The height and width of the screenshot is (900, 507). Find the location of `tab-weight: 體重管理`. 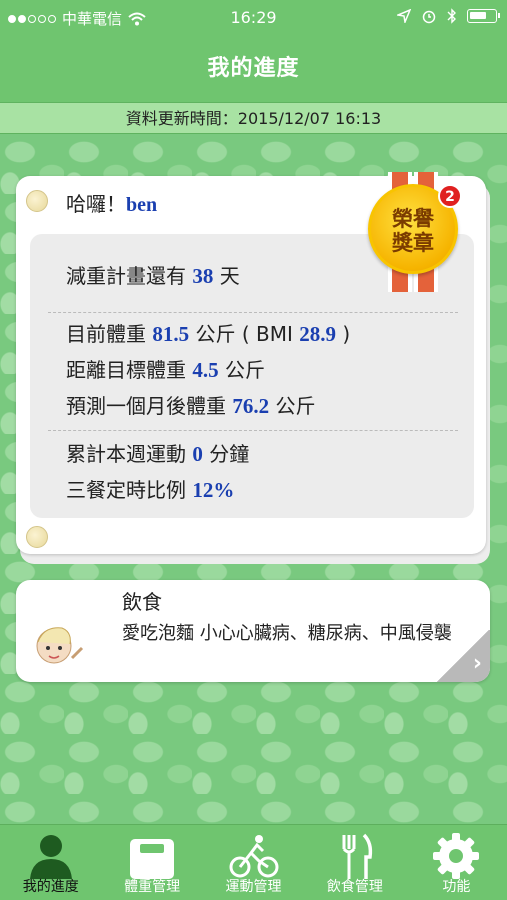

tab-weight: 體重管理 is located at coordinates (151, 862).